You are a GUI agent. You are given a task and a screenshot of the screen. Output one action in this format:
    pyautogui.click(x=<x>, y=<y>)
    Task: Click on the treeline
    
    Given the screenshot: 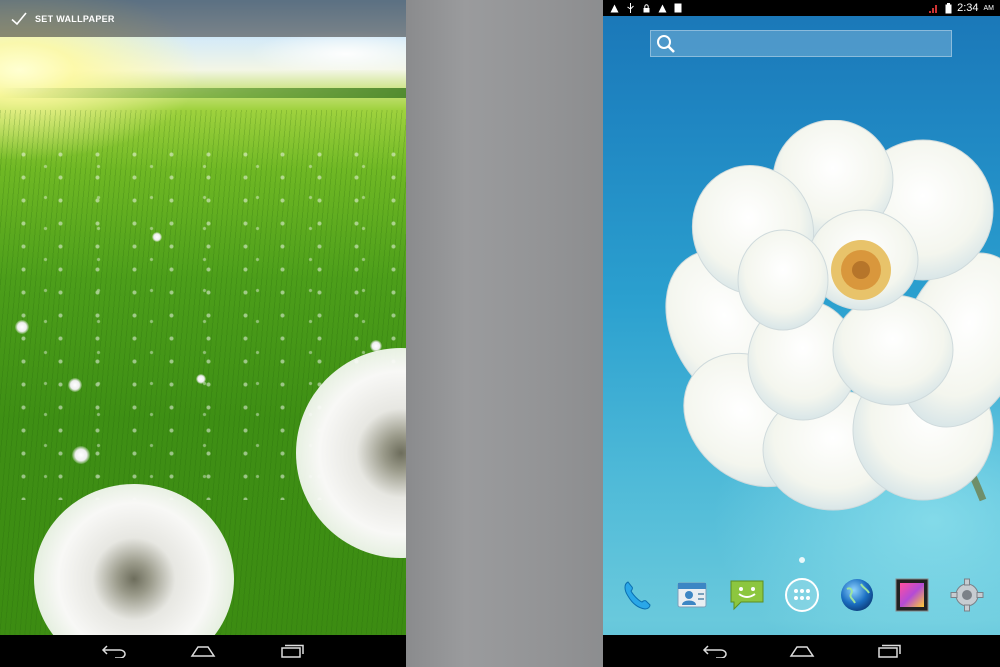 What is the action you would take?
    pyautogui.click(x=203, y=93)
    